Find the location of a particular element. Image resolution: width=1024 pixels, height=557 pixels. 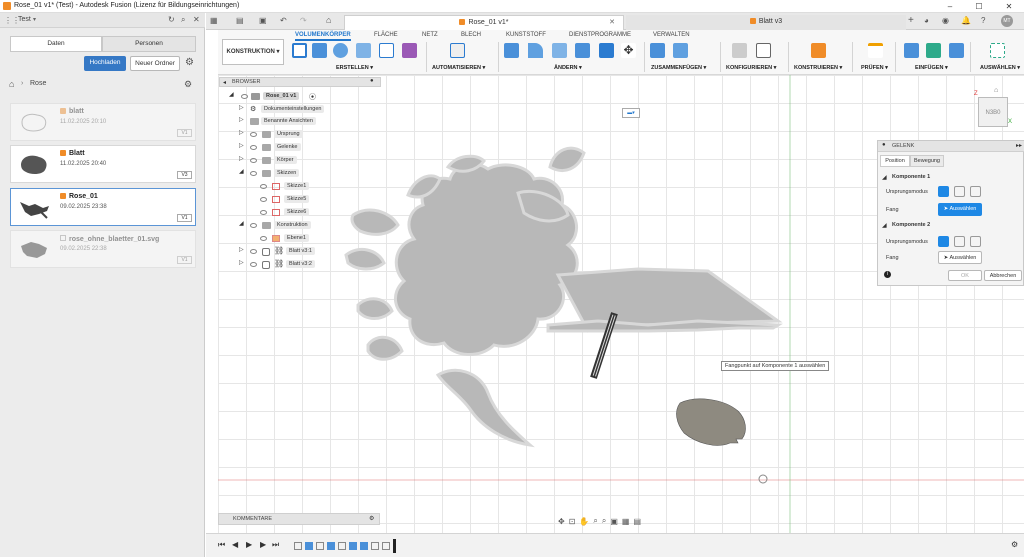

grid-settings-icon: ▦ is located at coordinates (626, 521).